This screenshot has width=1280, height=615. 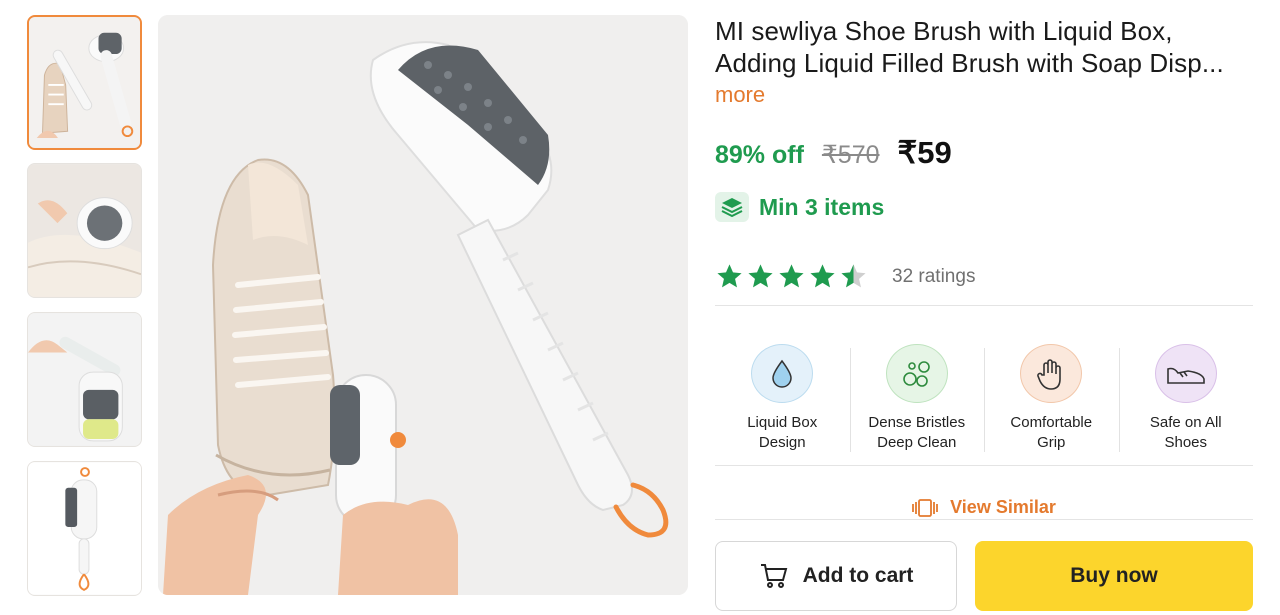 What do you see at coordinates (1186, 442) in the screenshot?
I see `feature-line-2: Shoes` at bounding box center [1186, 442].